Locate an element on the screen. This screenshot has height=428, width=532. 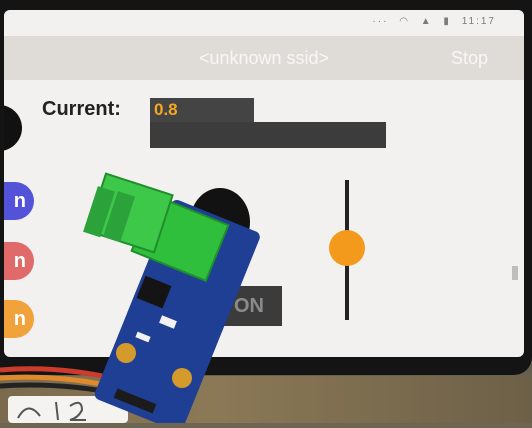
stop-button: Stop is located at coordinates (469, 58).